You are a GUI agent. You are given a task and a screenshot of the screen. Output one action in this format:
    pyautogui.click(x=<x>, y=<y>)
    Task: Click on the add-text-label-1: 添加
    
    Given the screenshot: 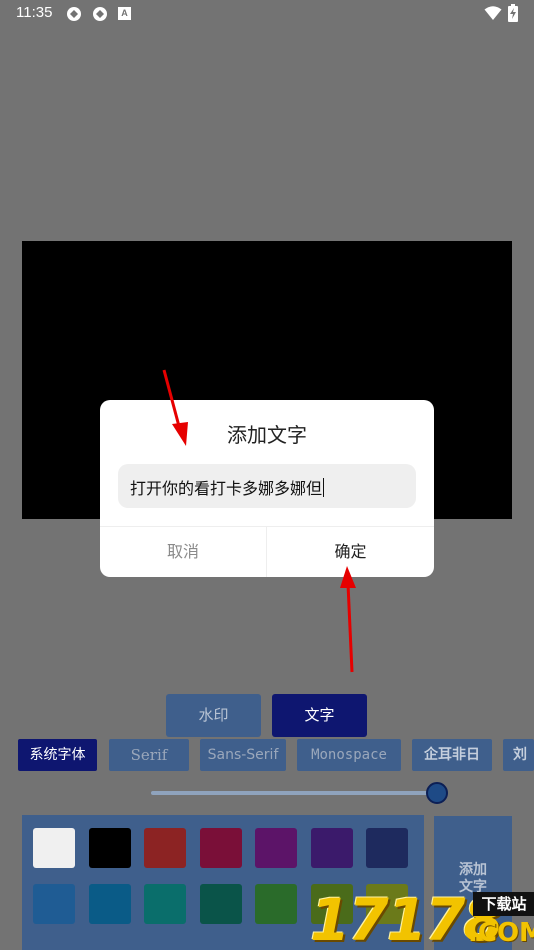 What is the action you would take?
    pyautogui.click(x=473, y=870)
    